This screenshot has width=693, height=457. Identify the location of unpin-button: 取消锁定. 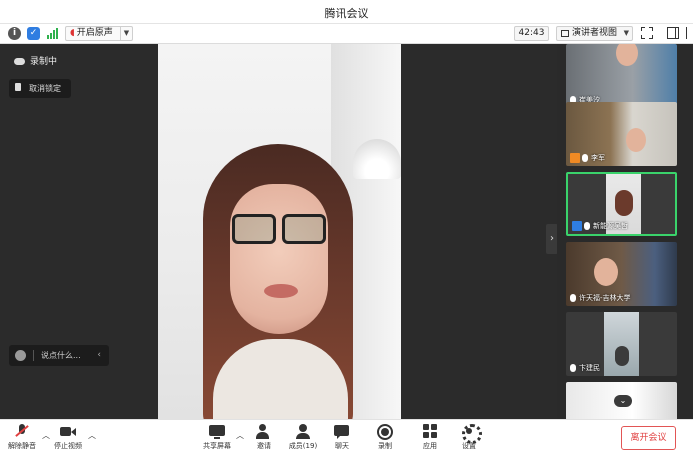
(40, 88).